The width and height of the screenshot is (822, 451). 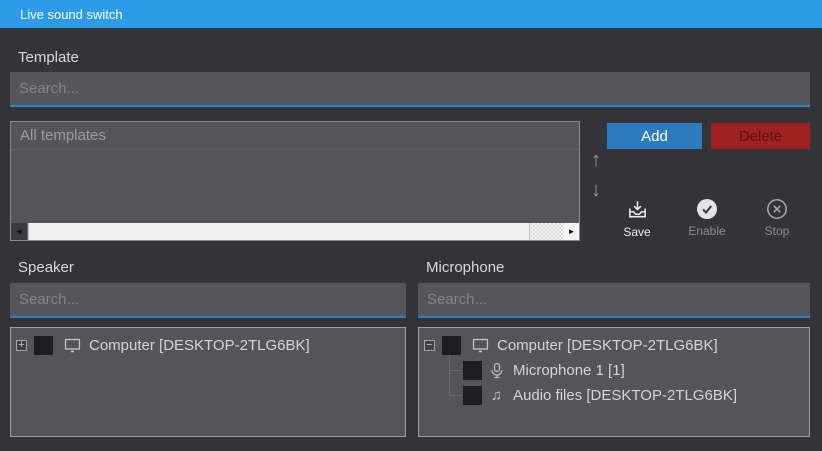 I want to click on stop-x-icon, so click(x=777, y=209).